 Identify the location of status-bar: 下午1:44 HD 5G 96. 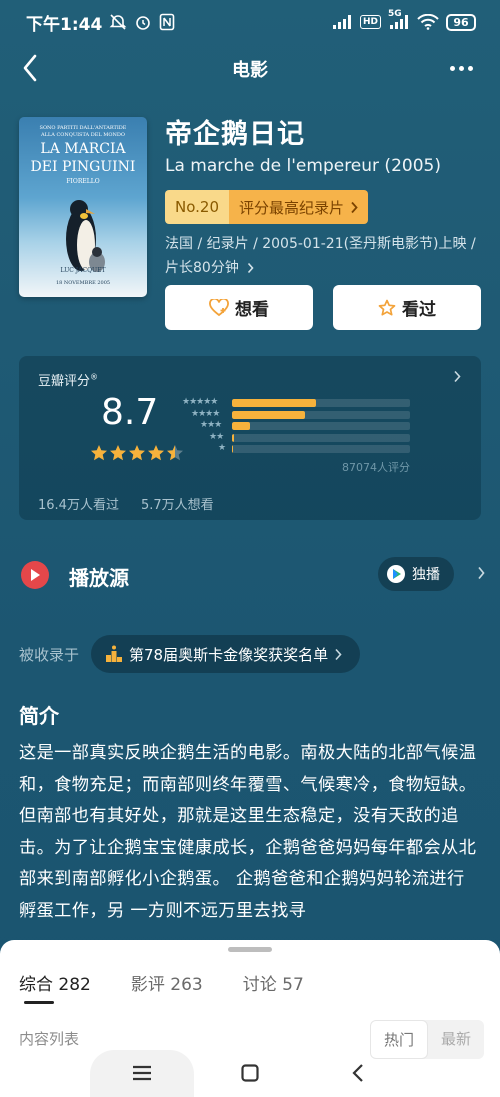
(250, 22).